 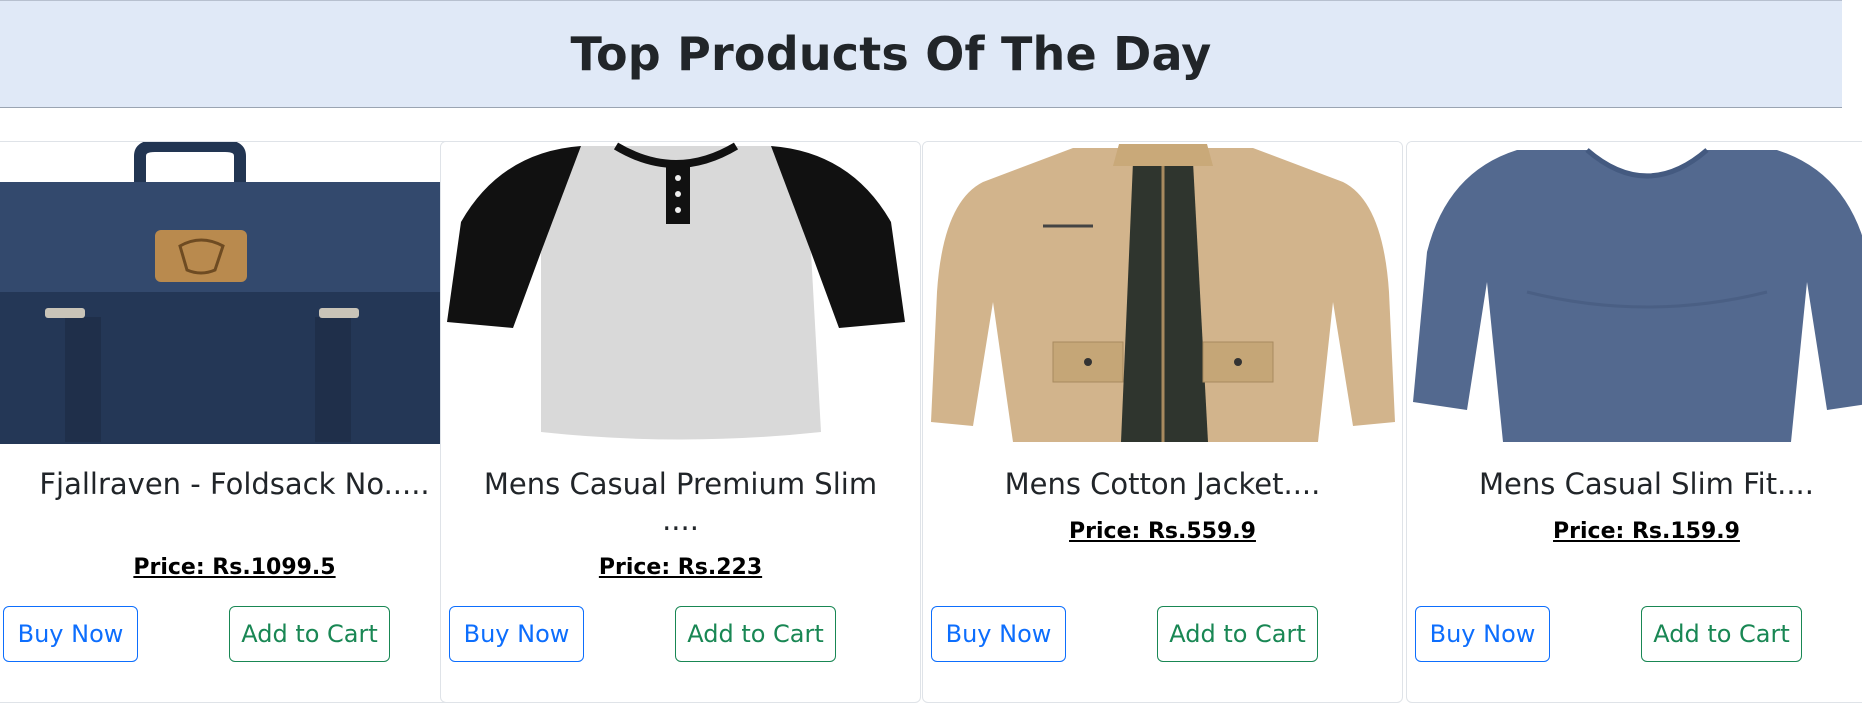 I want to click on backpack-image, so click(x=237, y=293).